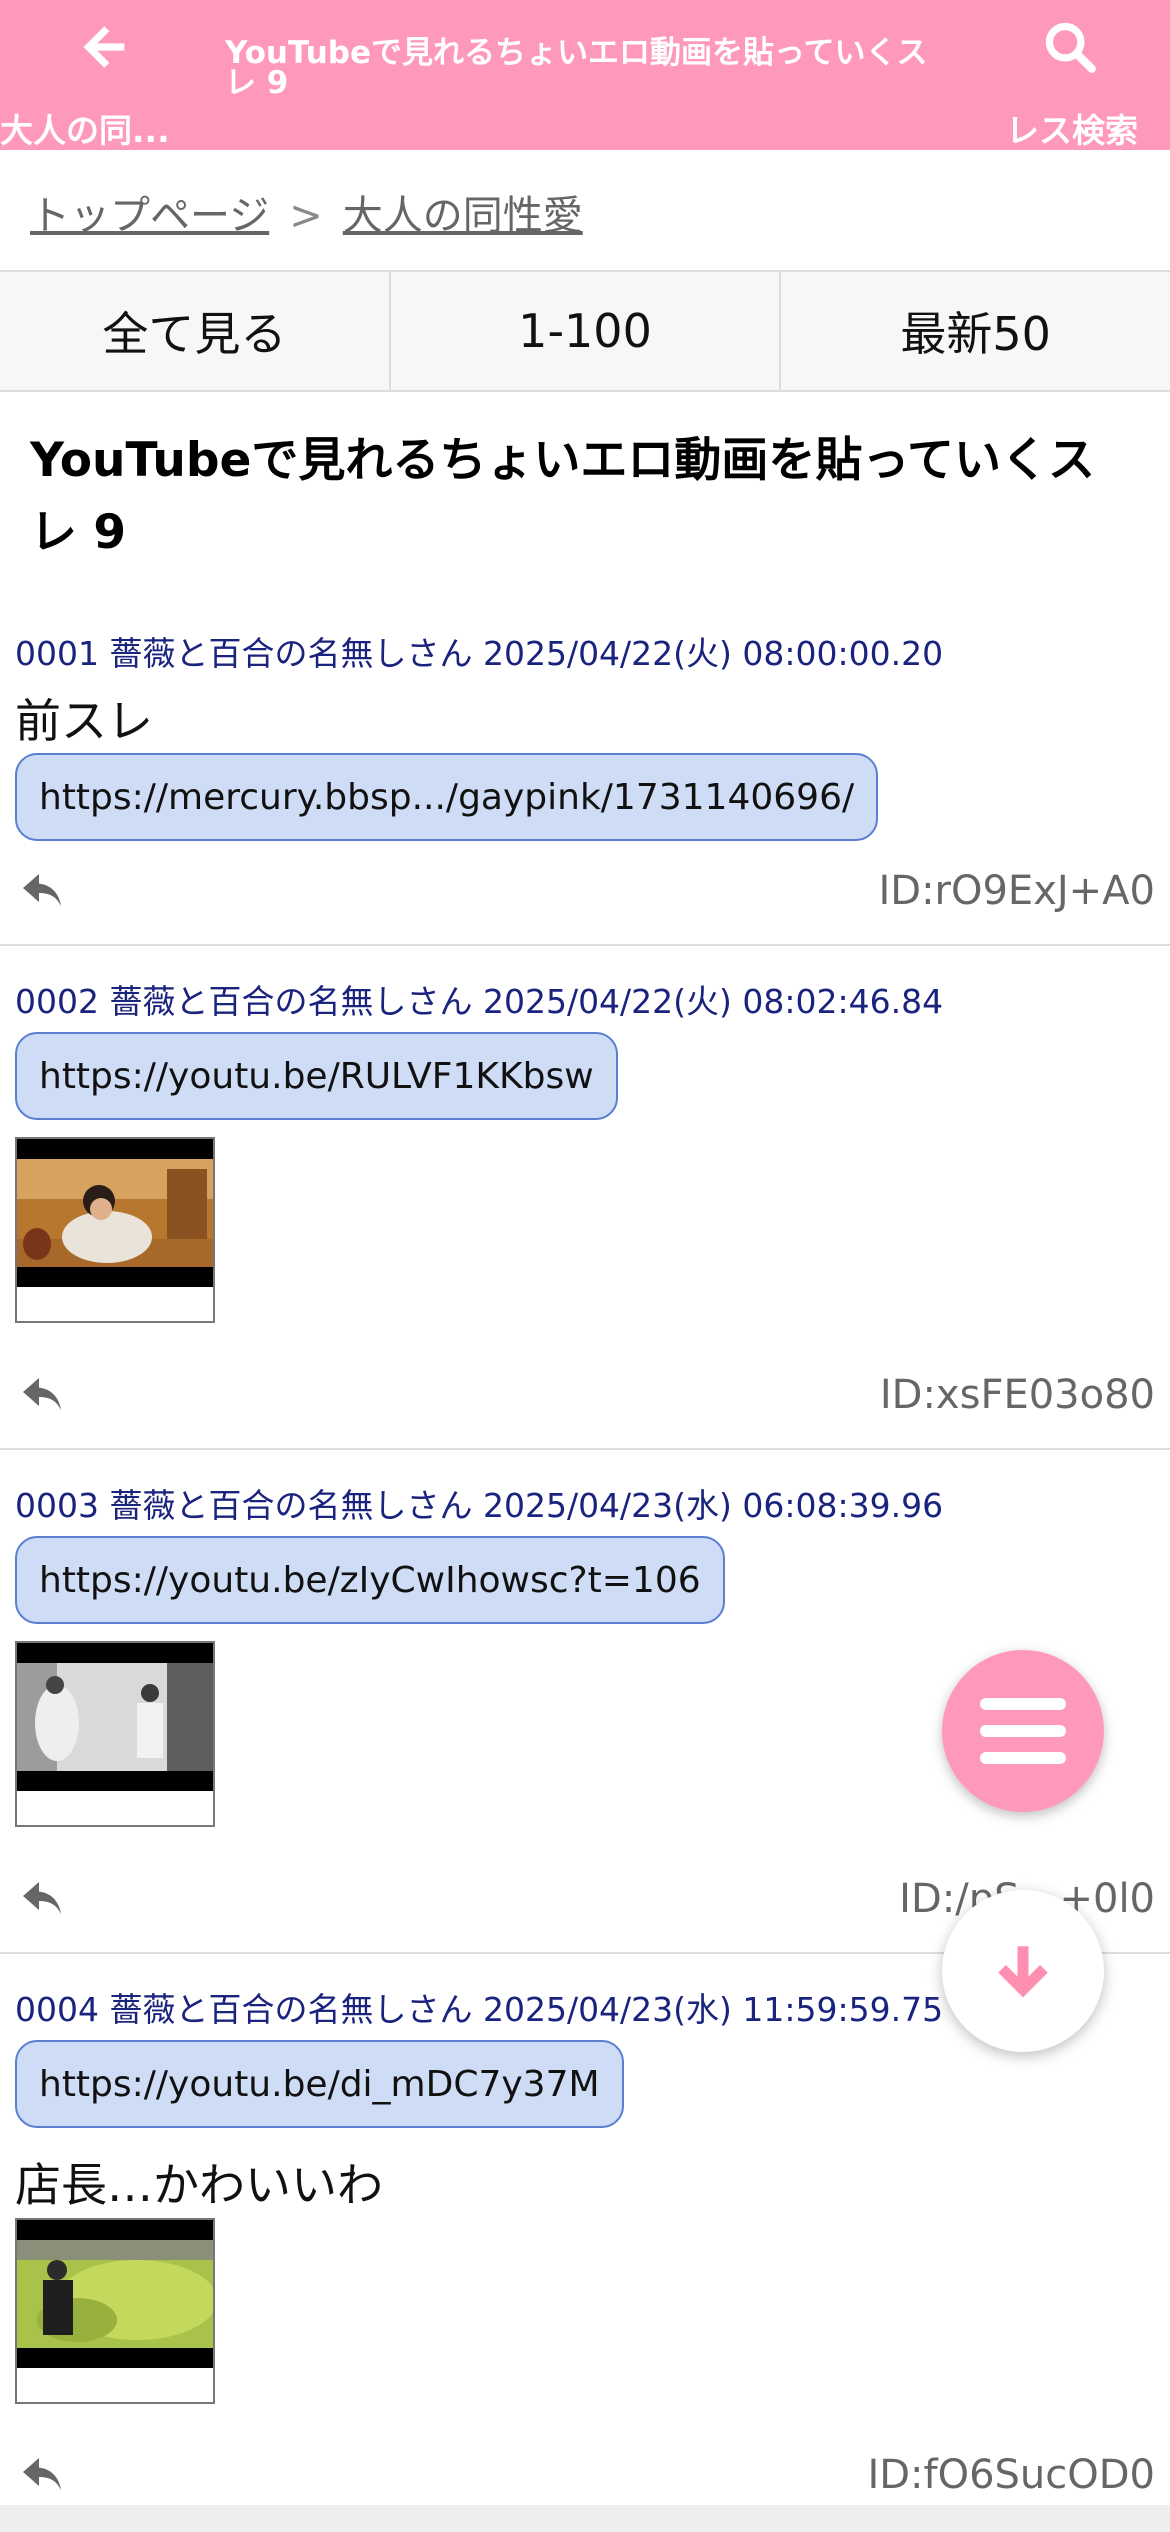  I want to click on menu-icon, so click(1023, 1731).